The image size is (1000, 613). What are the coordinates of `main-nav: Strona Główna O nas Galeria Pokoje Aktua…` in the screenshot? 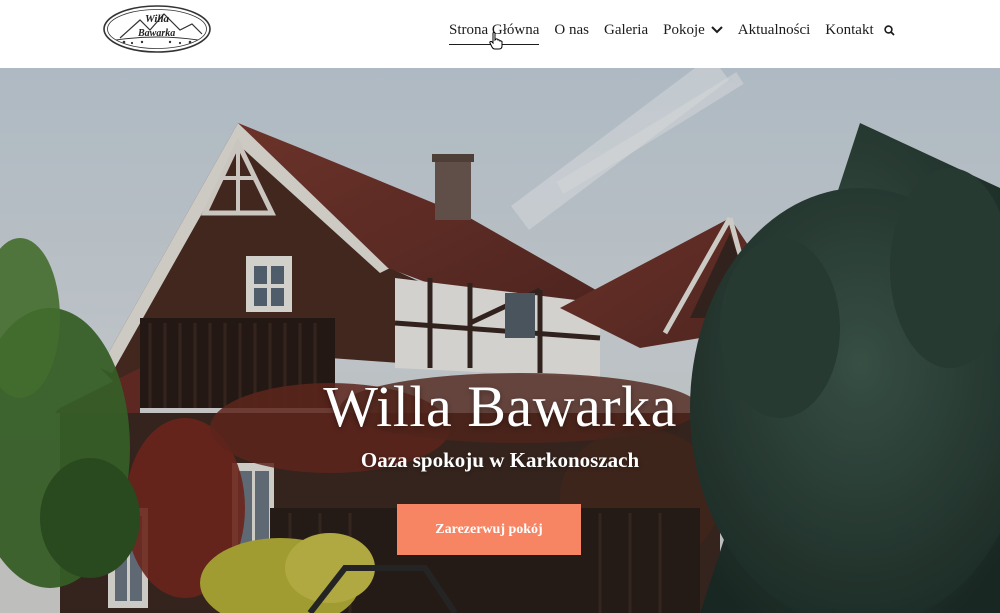 It's located at (673, 31).